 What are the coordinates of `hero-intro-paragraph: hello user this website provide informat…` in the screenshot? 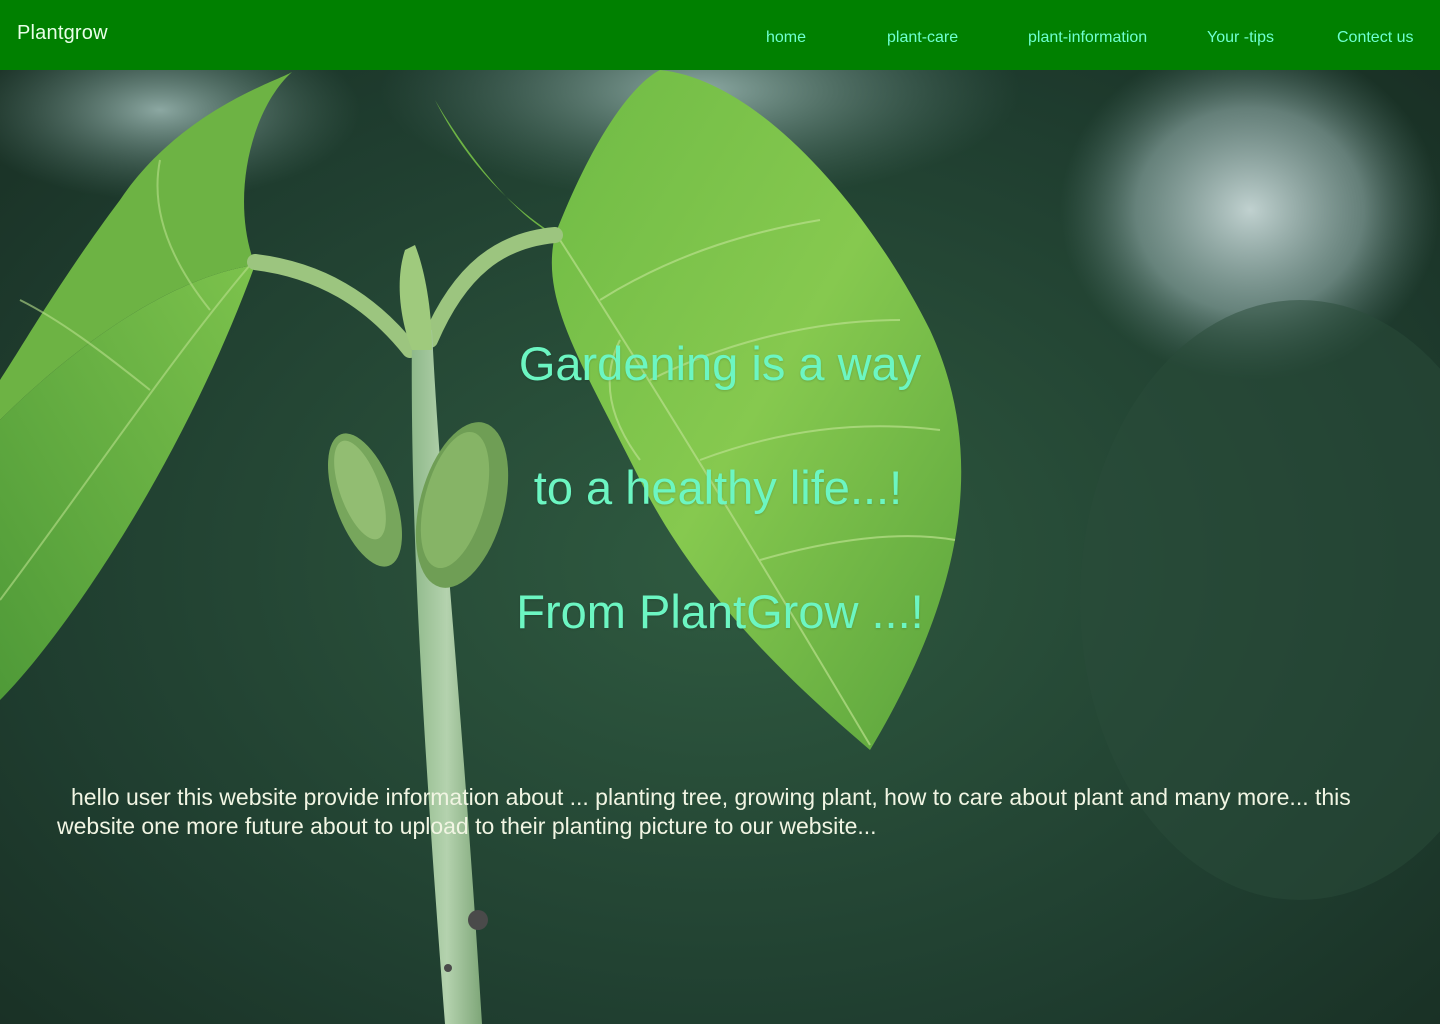 It's located at (704, 811).